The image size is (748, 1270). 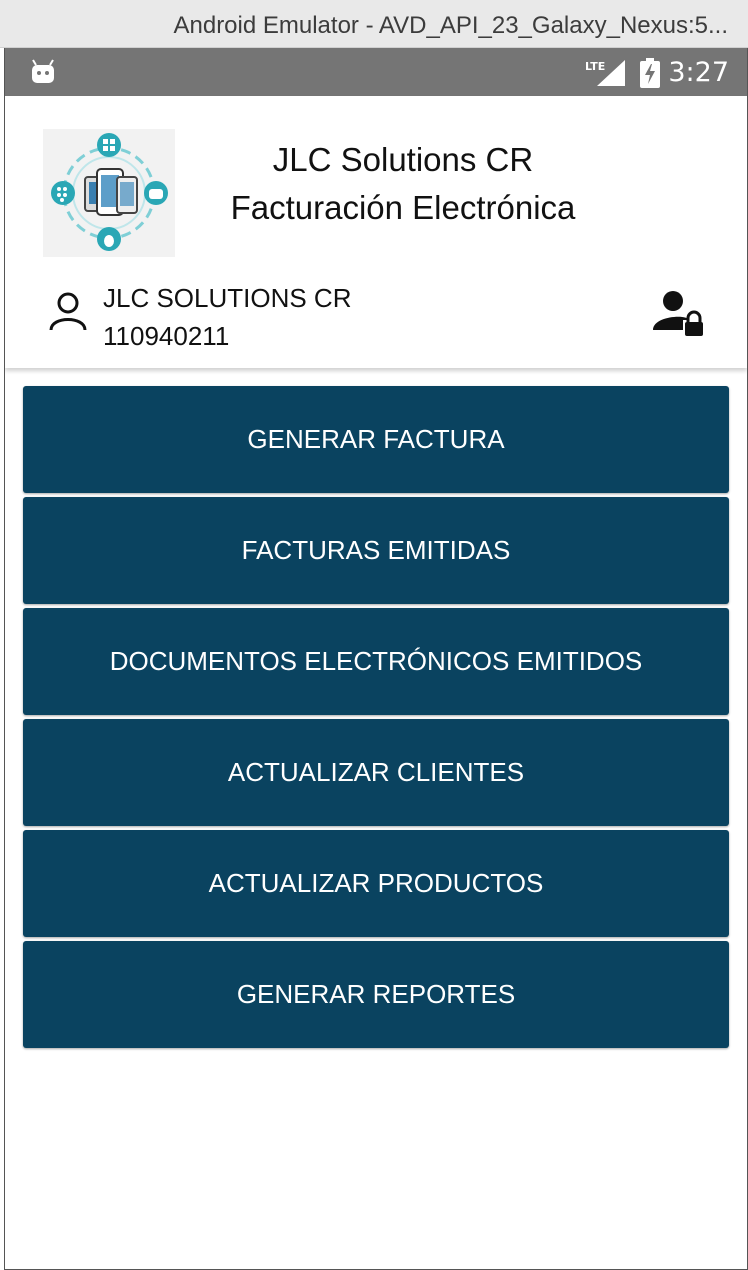 What do you see at coordinates (403, 159) in the screenshot?
I see `app-title-line1: JLC Solutions CR` at bounding box center [403, 159].